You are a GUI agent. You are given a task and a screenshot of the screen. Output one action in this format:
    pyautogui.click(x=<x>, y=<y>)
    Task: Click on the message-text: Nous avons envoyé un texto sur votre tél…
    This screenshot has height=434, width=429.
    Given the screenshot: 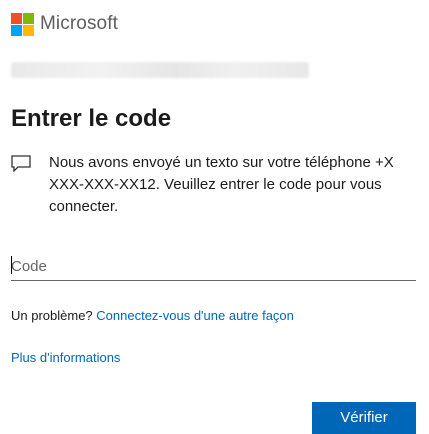 What is the action you would take?
    pyautogui.click(x=221, y=184)
    